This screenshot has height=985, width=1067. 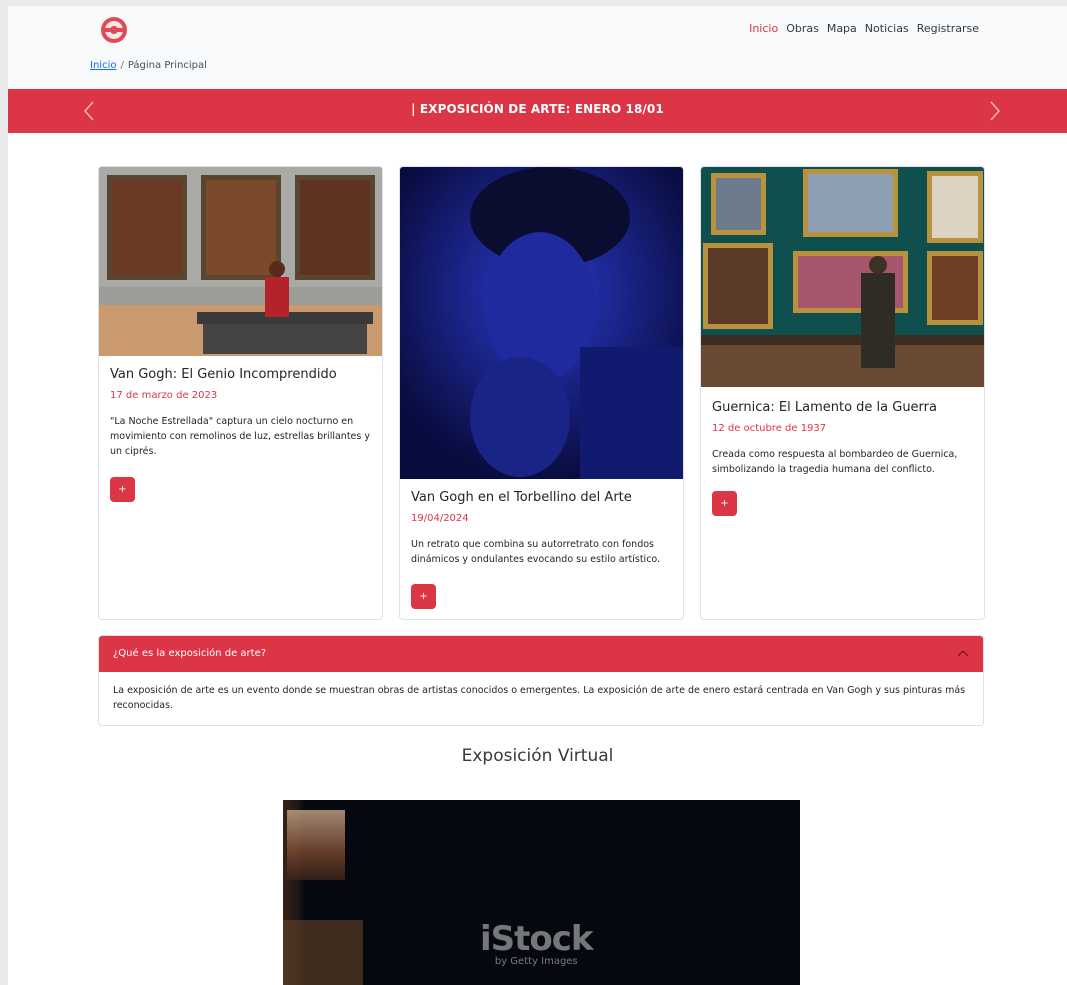 I want to click on nav-noticias: Noticias, so click(x=887, y=28).